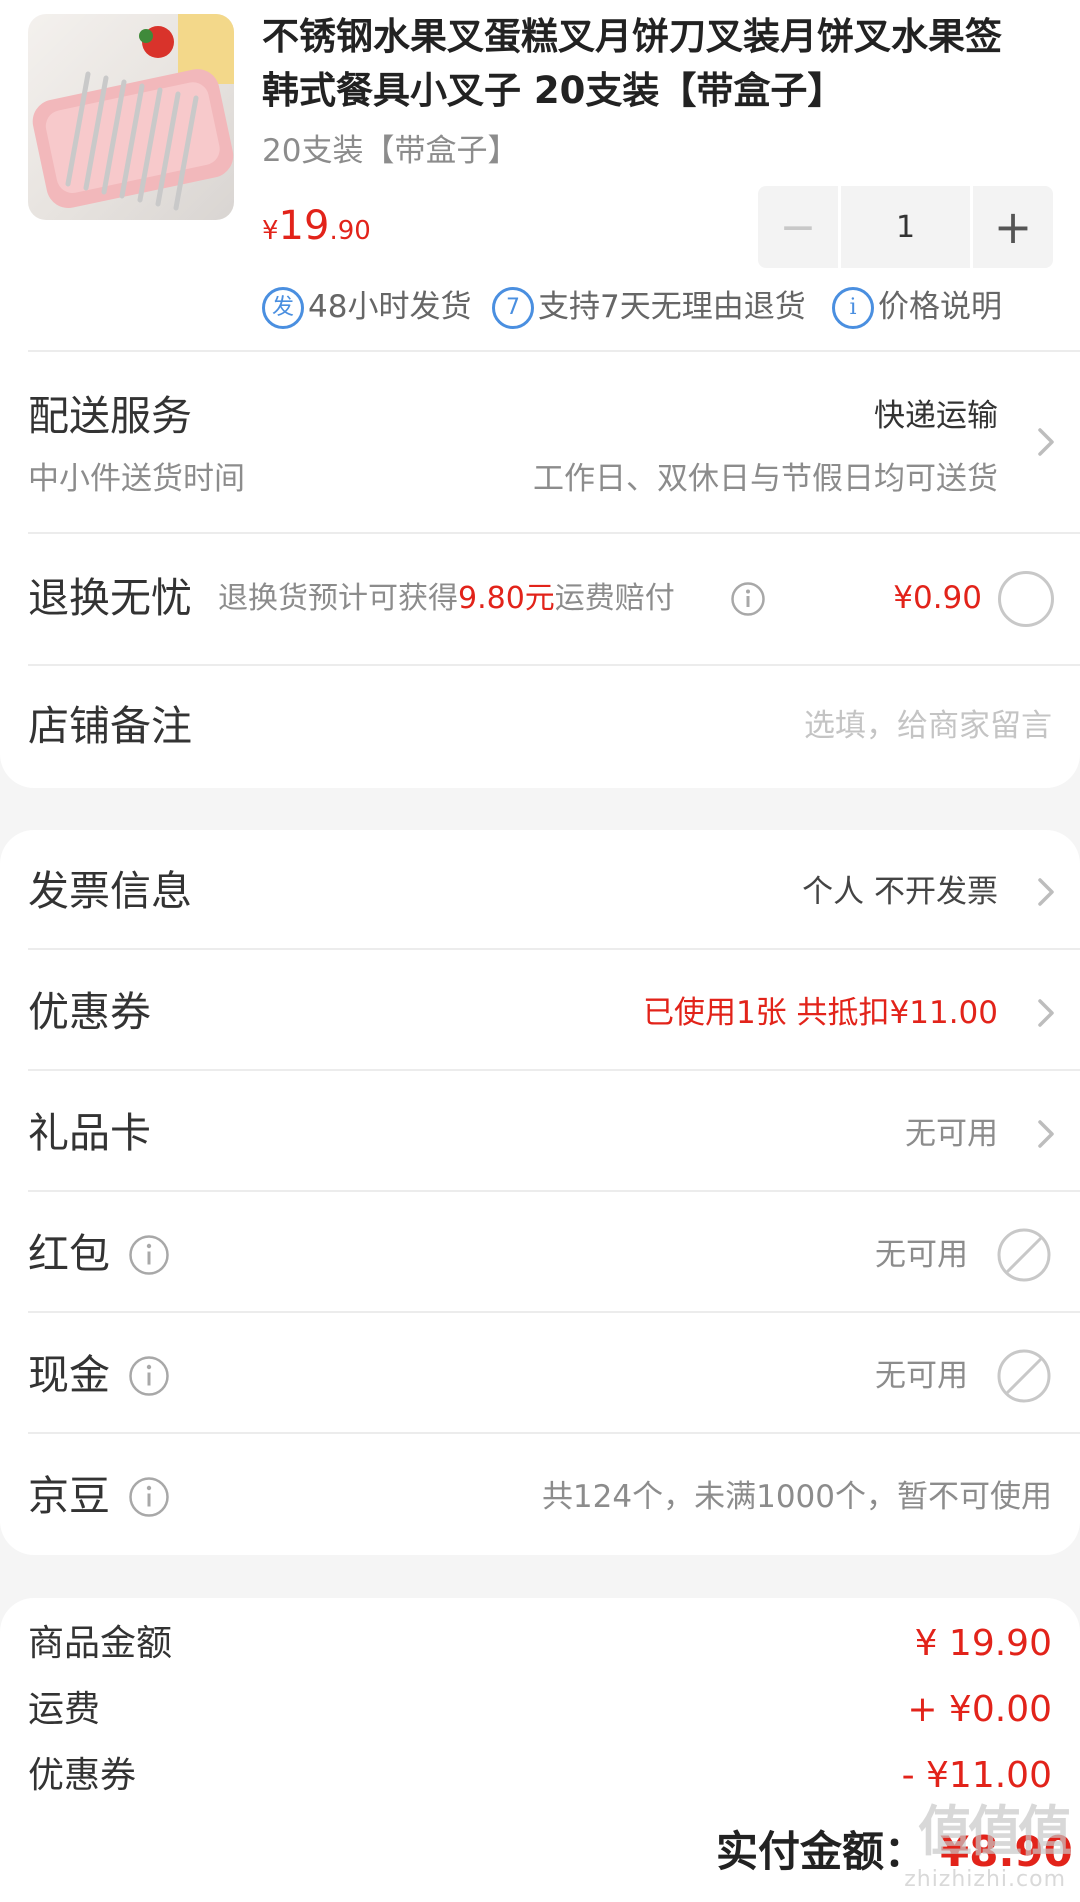  What do you see at coordinates (979, 1709) in the screenshot?
I see `shipping-fee-value: + ¥0.00` at bounding box center [979, 1709].